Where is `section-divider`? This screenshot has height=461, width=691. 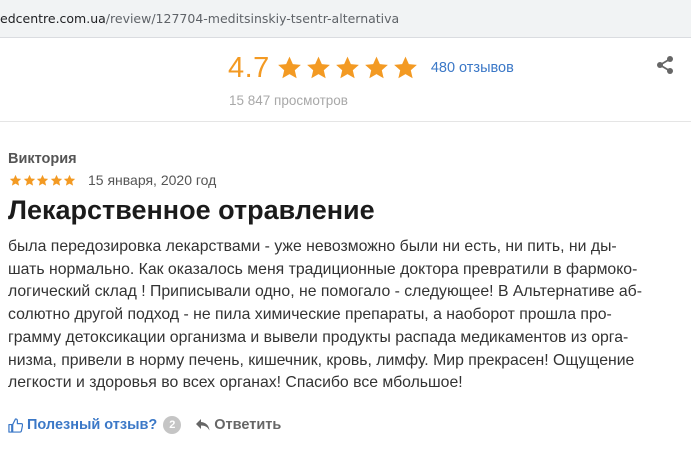 section-divider is located at coordinates (345, 121).